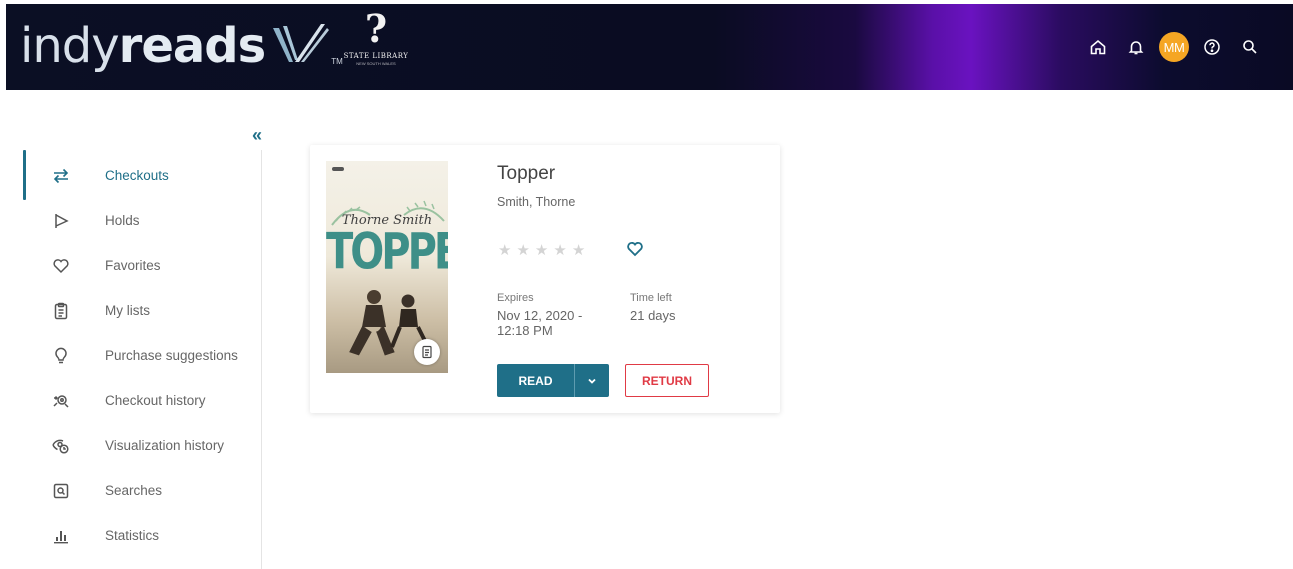 The height and width of the screenshot is (569, 1293). I want to click on flag-icon, so click(61, 221).